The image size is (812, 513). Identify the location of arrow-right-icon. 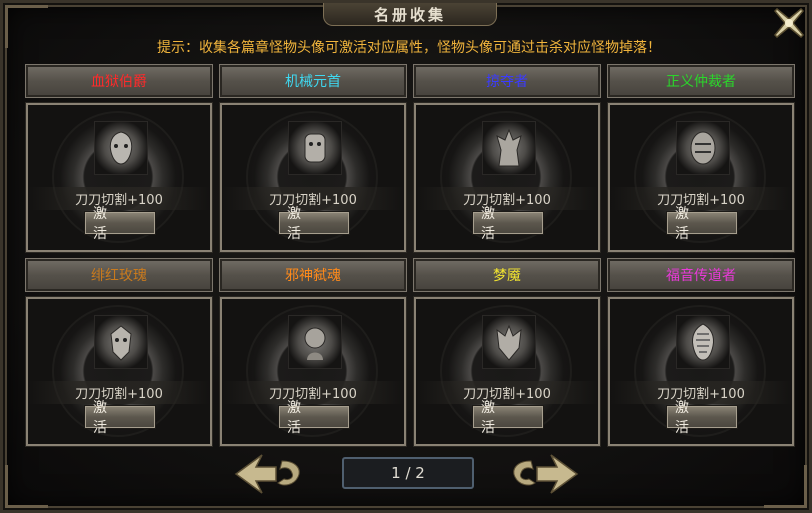
(546, 474).